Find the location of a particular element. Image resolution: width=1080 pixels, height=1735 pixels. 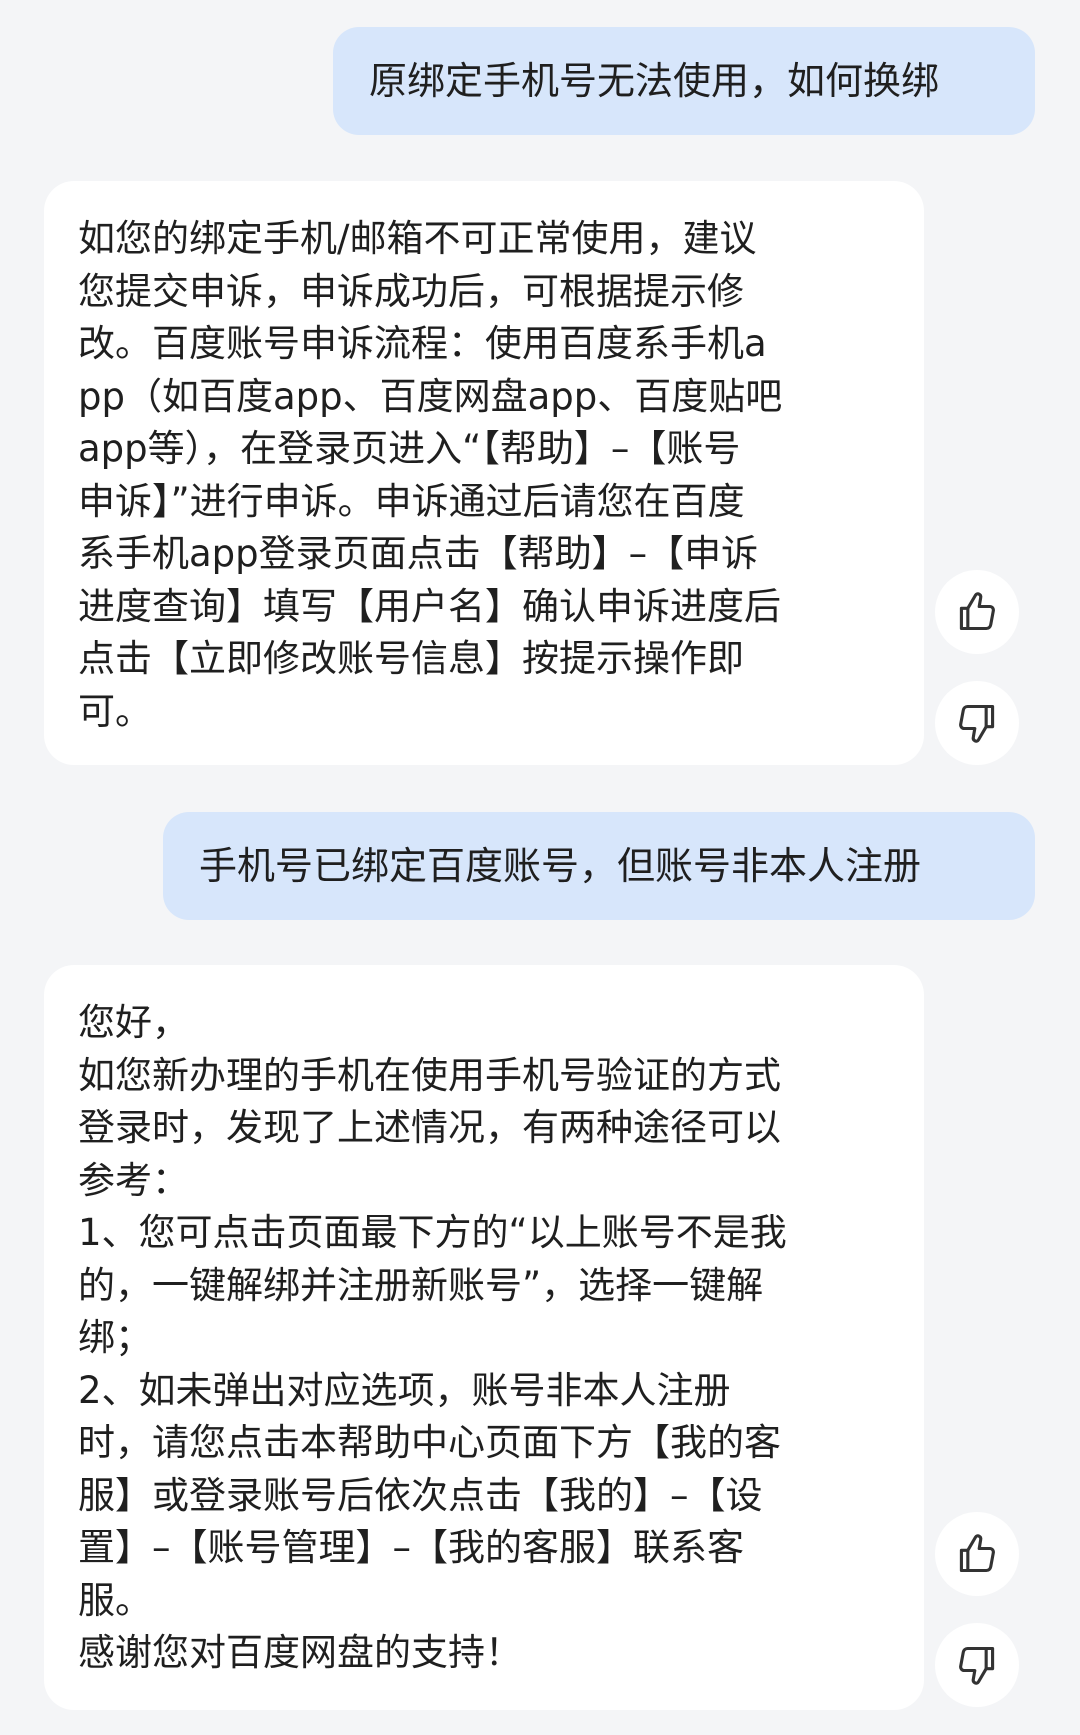

assistant-message-line: 1、您可点击页面最下方的“以上账号不是我 is located at coordinates (432, 1232).